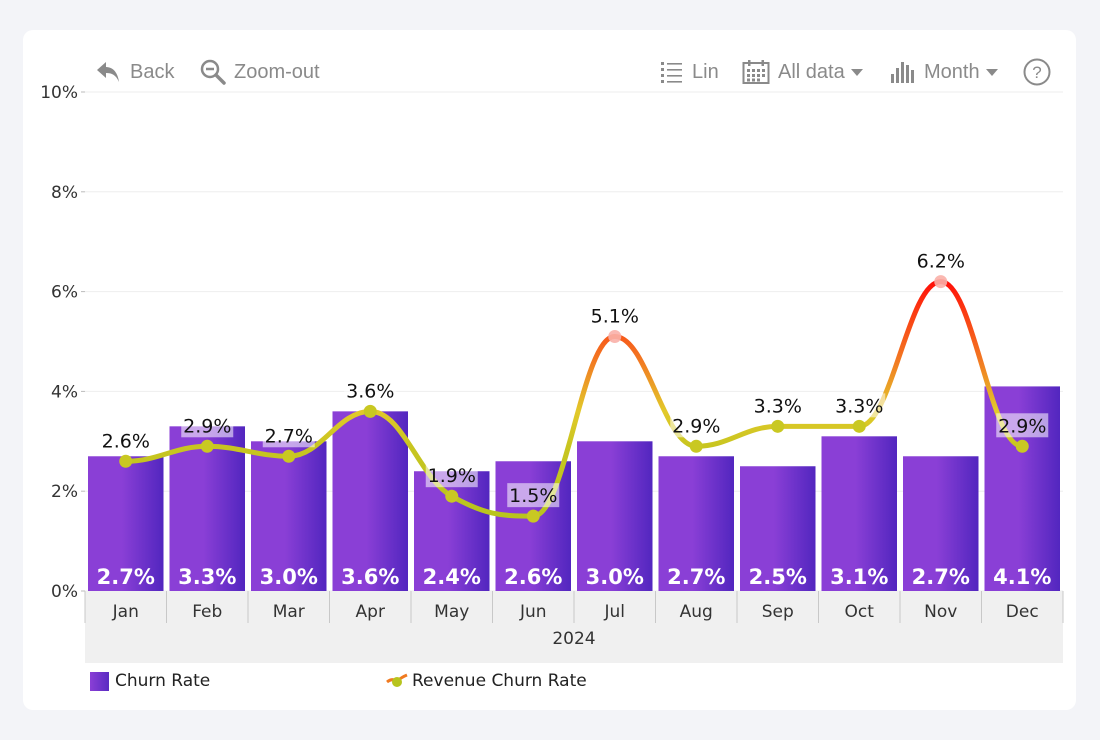 The height and width of the screenshot is (740, 1100). What do you see at coordinates (452, 476) in the screenshot?
I see `line-data-label: 1.9%` at bounding box center [452, 476].